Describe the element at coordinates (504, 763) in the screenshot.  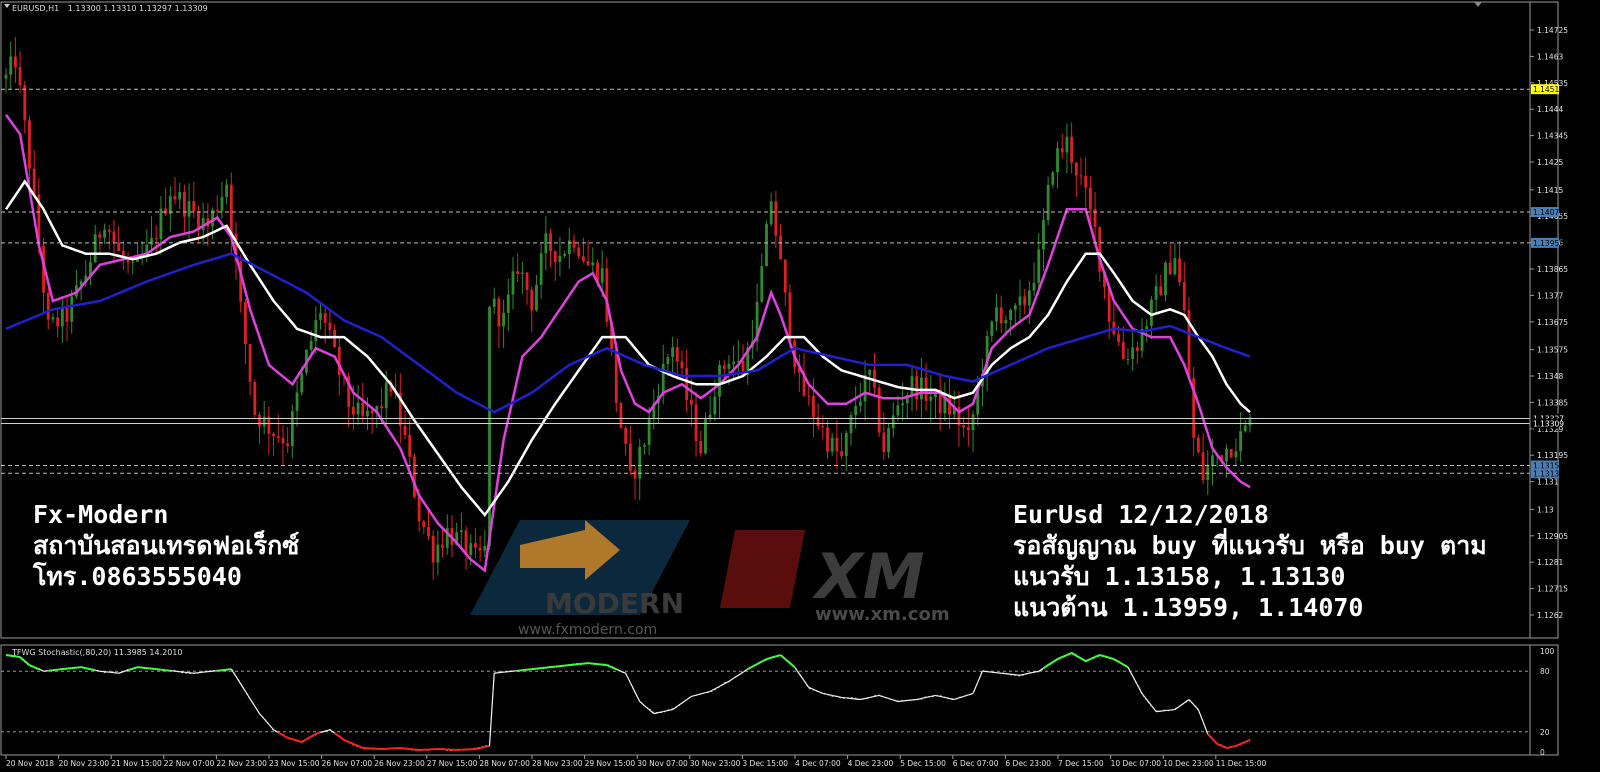
I see `time-tick-label: 28 Nov 07:00` at that location.